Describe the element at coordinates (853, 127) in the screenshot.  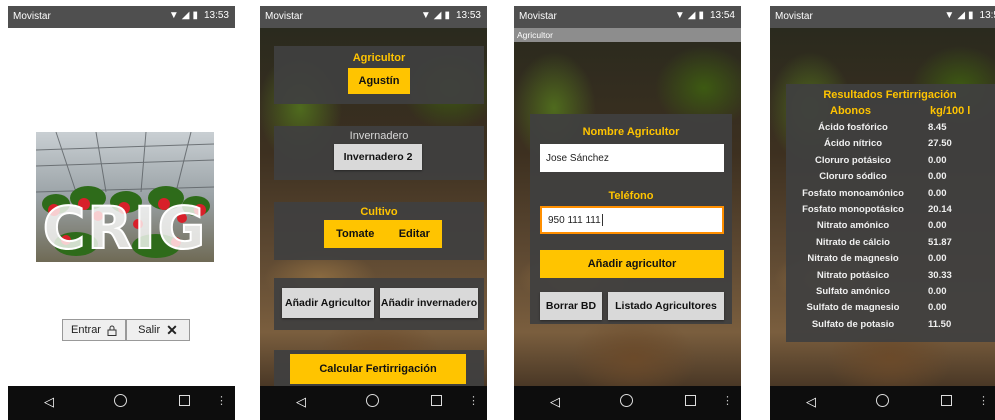
I see `fertilizer-name: Ácido fosfórico` at that location.